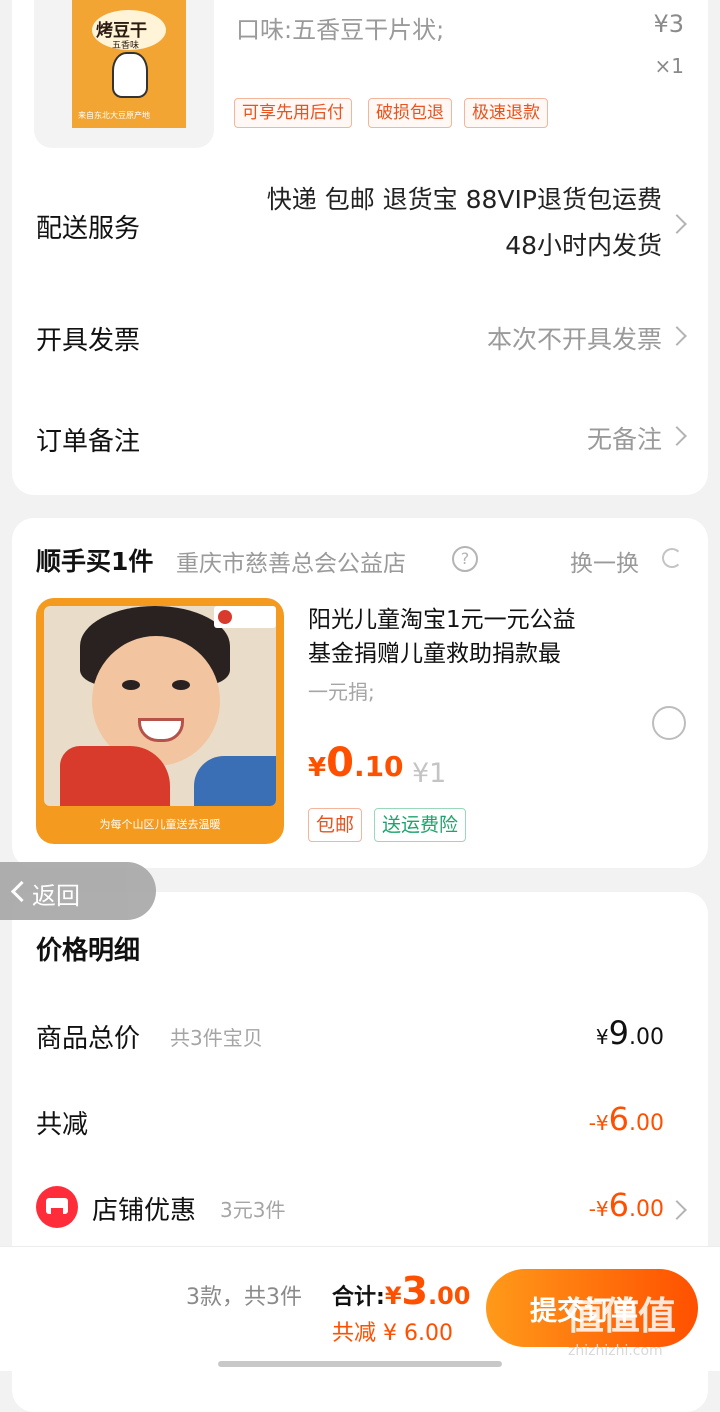  What do you see at coordinates (245, 617) in the screenshot?
I see `charity-logo-icon` at bounding box center [245, 617].